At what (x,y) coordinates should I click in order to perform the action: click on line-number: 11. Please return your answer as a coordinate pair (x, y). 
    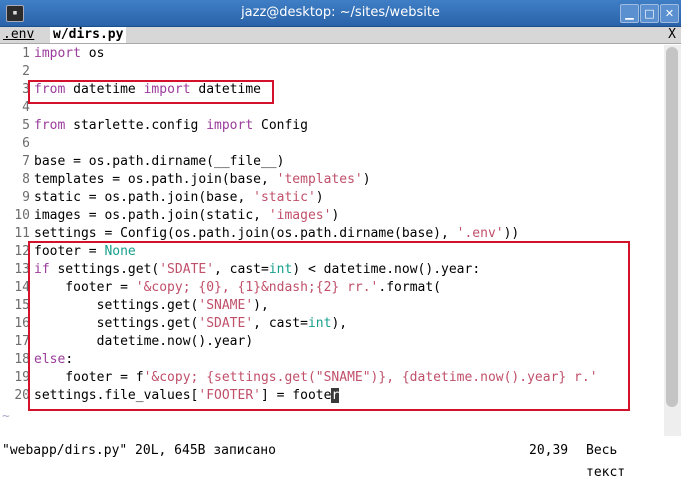
    Looking at the image, I should click on (22, 233).